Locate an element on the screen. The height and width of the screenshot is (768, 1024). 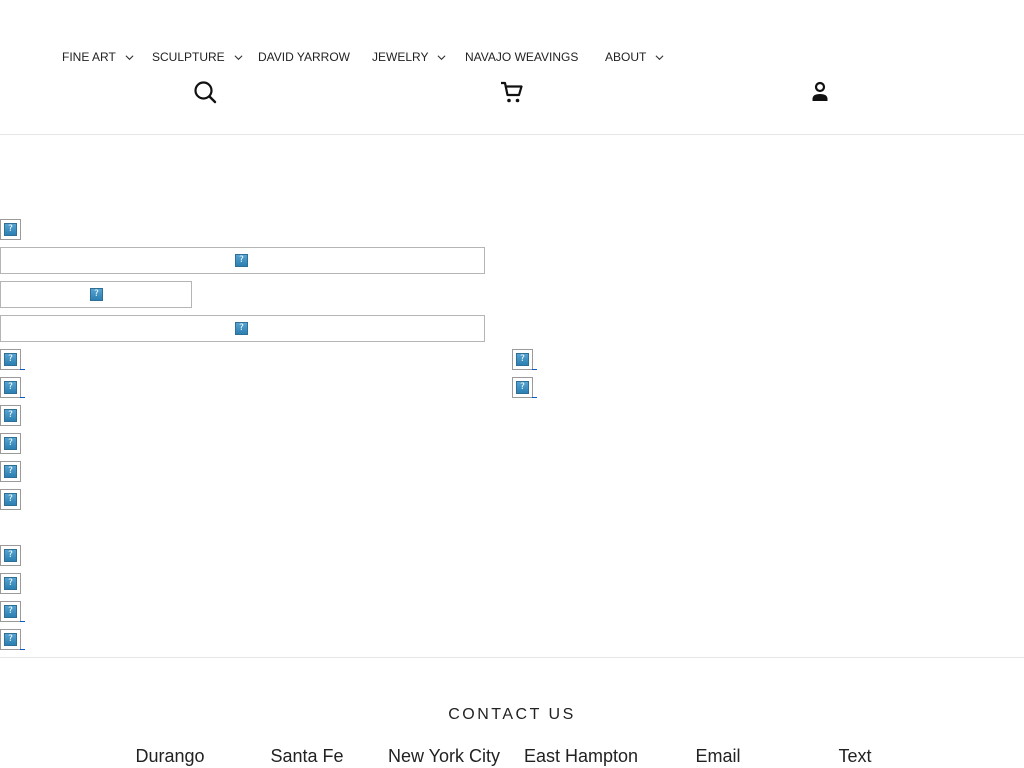
nav-label: SCULPTURE is located at coordinates (188, 57).